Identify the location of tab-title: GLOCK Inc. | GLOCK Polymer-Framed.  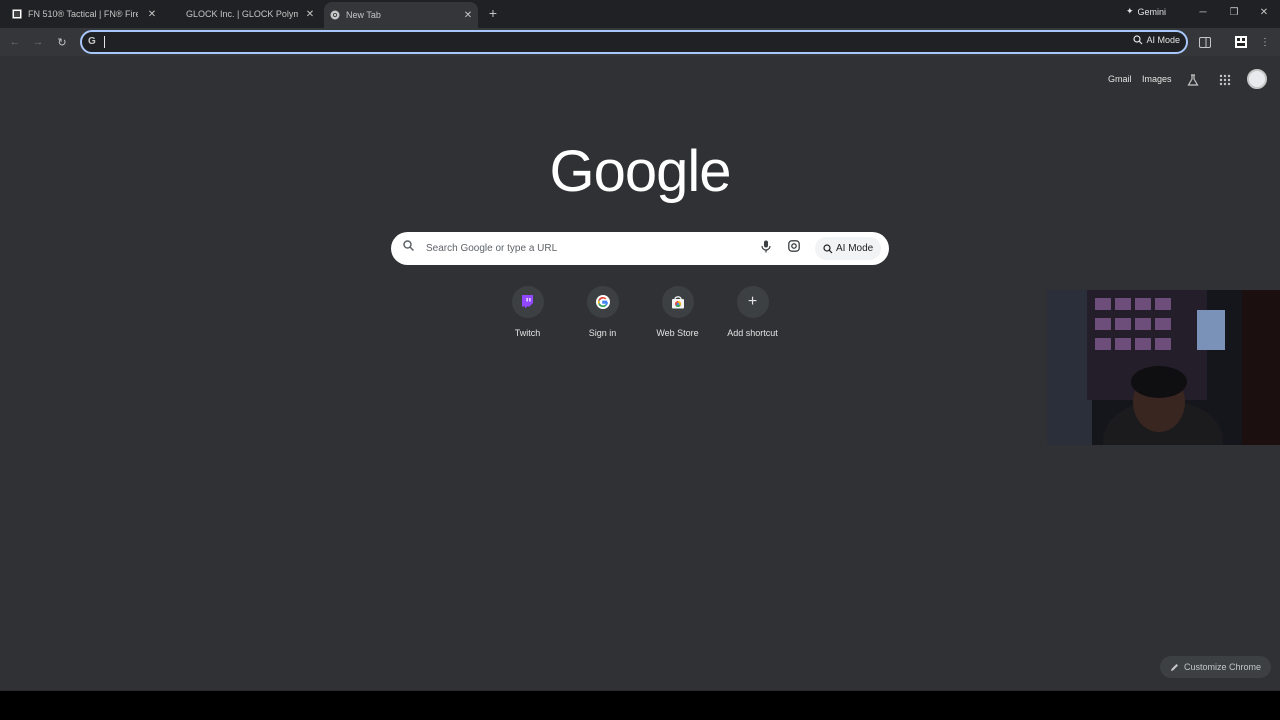
(242, 14).